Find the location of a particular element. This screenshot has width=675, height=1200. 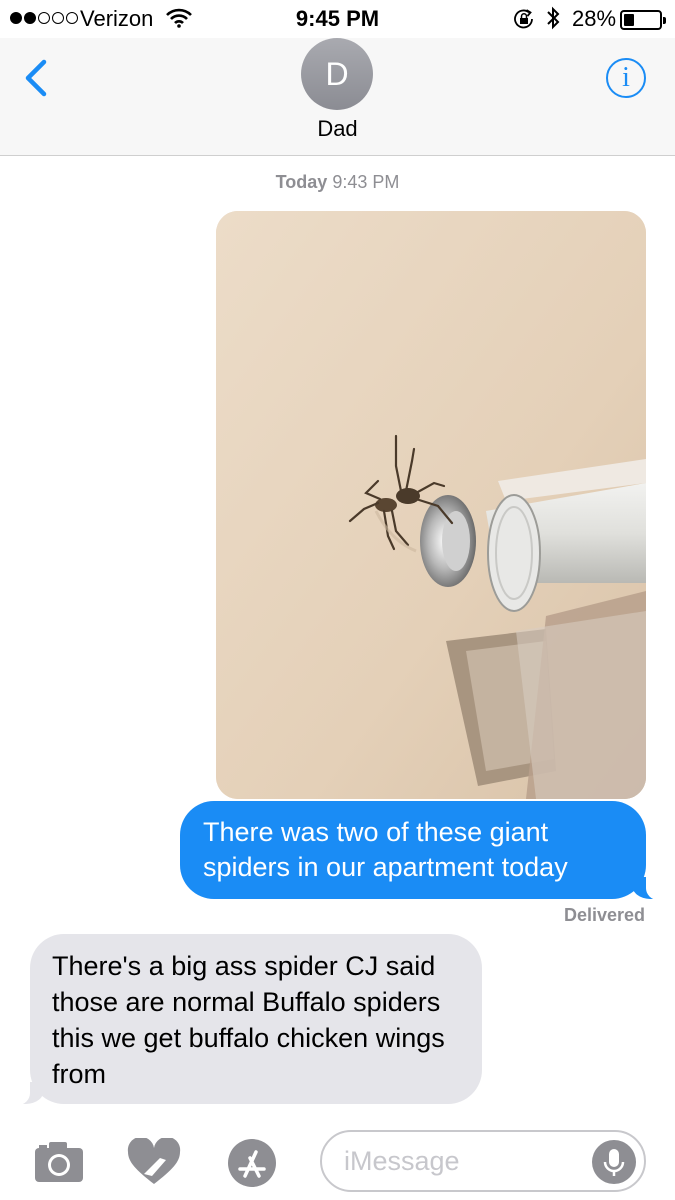

timestamp-time: 9:43 PM is located at coordinates (366, 182).